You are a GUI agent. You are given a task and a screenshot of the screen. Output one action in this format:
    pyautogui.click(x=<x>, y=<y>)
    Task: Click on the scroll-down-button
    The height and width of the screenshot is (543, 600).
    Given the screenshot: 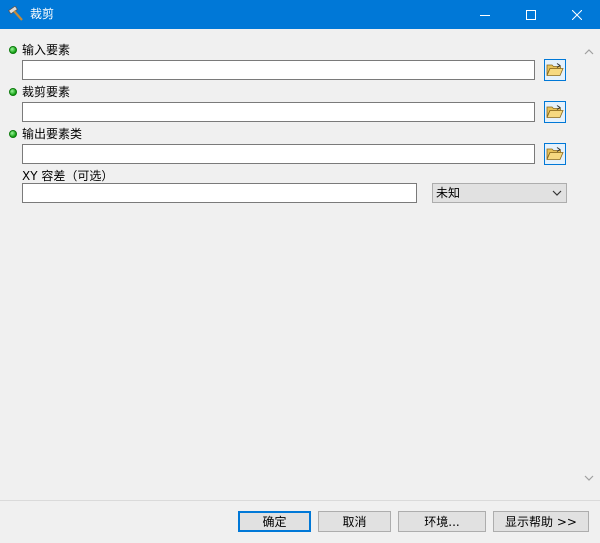 What is the action you would take?
    pyautogui.click(x=588, y=477)
    